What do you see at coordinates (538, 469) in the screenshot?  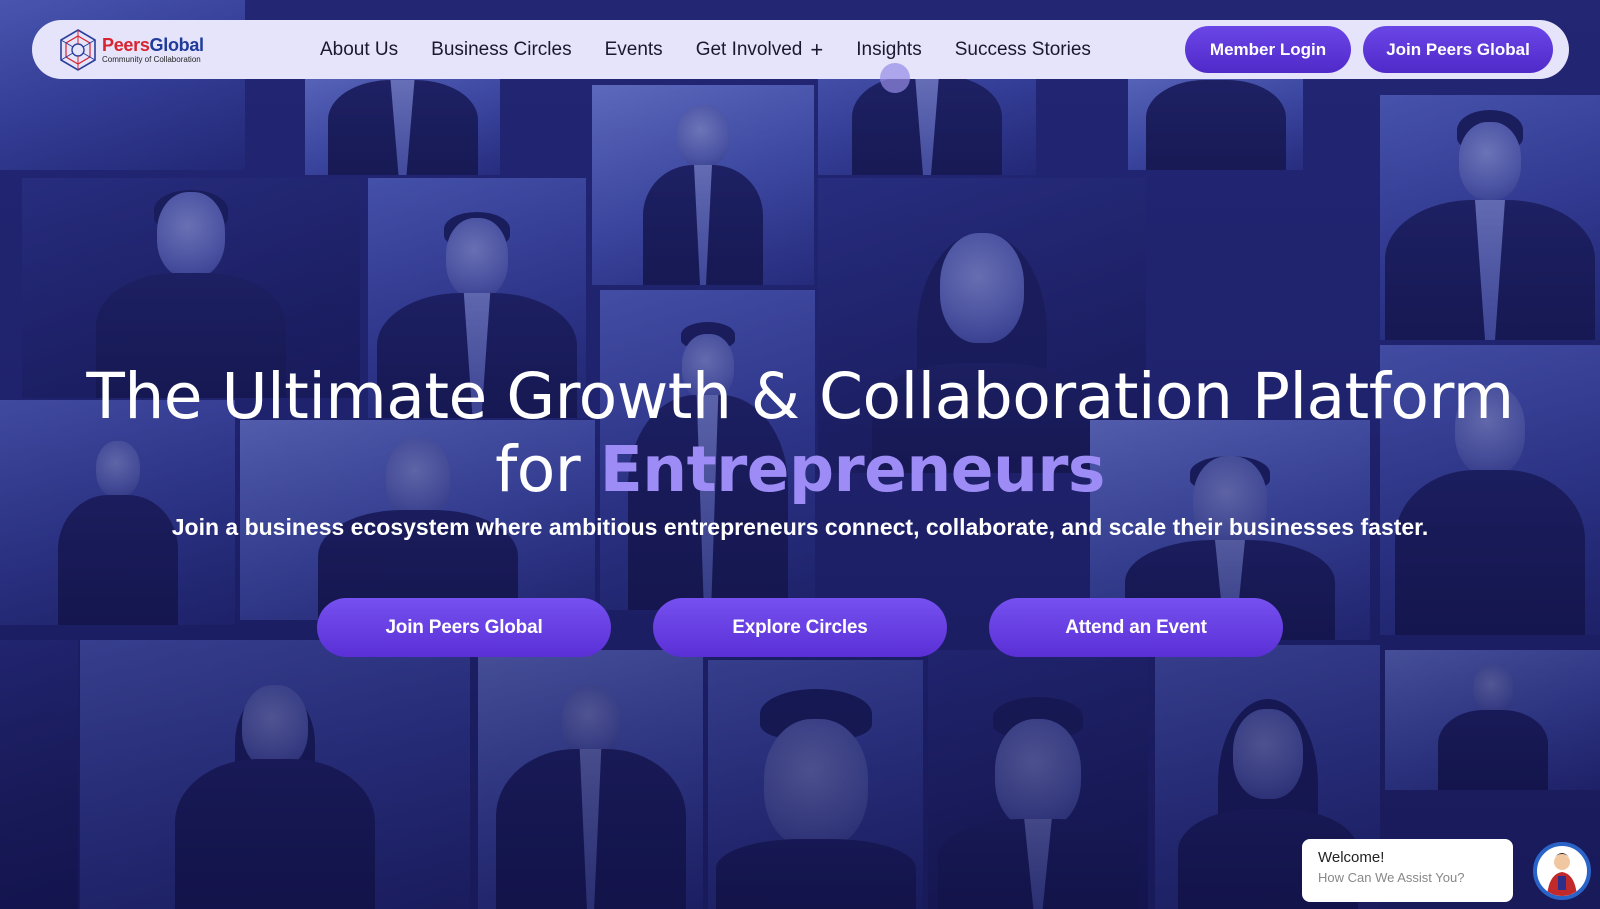 I see `hero-title-prefix: for` at bounding box center [538, 469].